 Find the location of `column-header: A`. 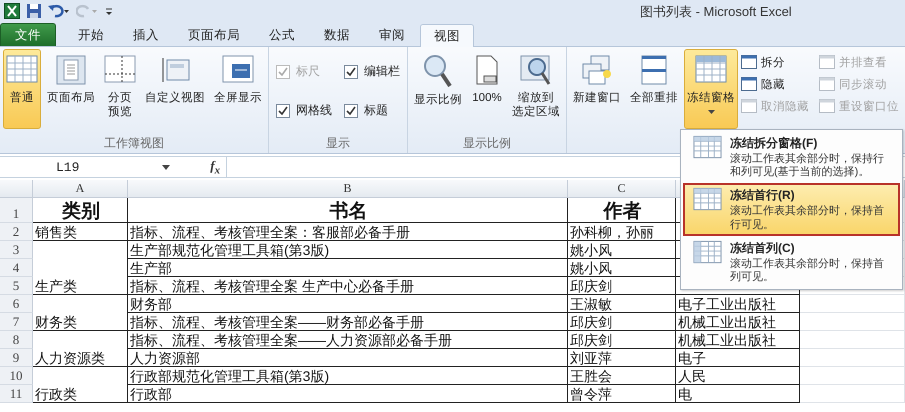

column-header: A is located at coordinates (80, 189).